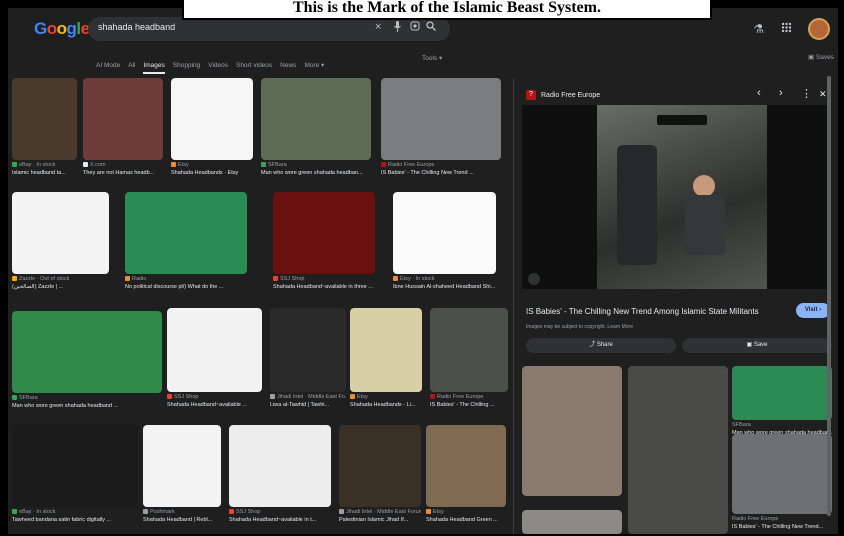 The image size is (844, 536). What do you see at coordinates (786, 29) in the screenshot?
I see `apps-grid-icon` at bounding box center [786, 29].